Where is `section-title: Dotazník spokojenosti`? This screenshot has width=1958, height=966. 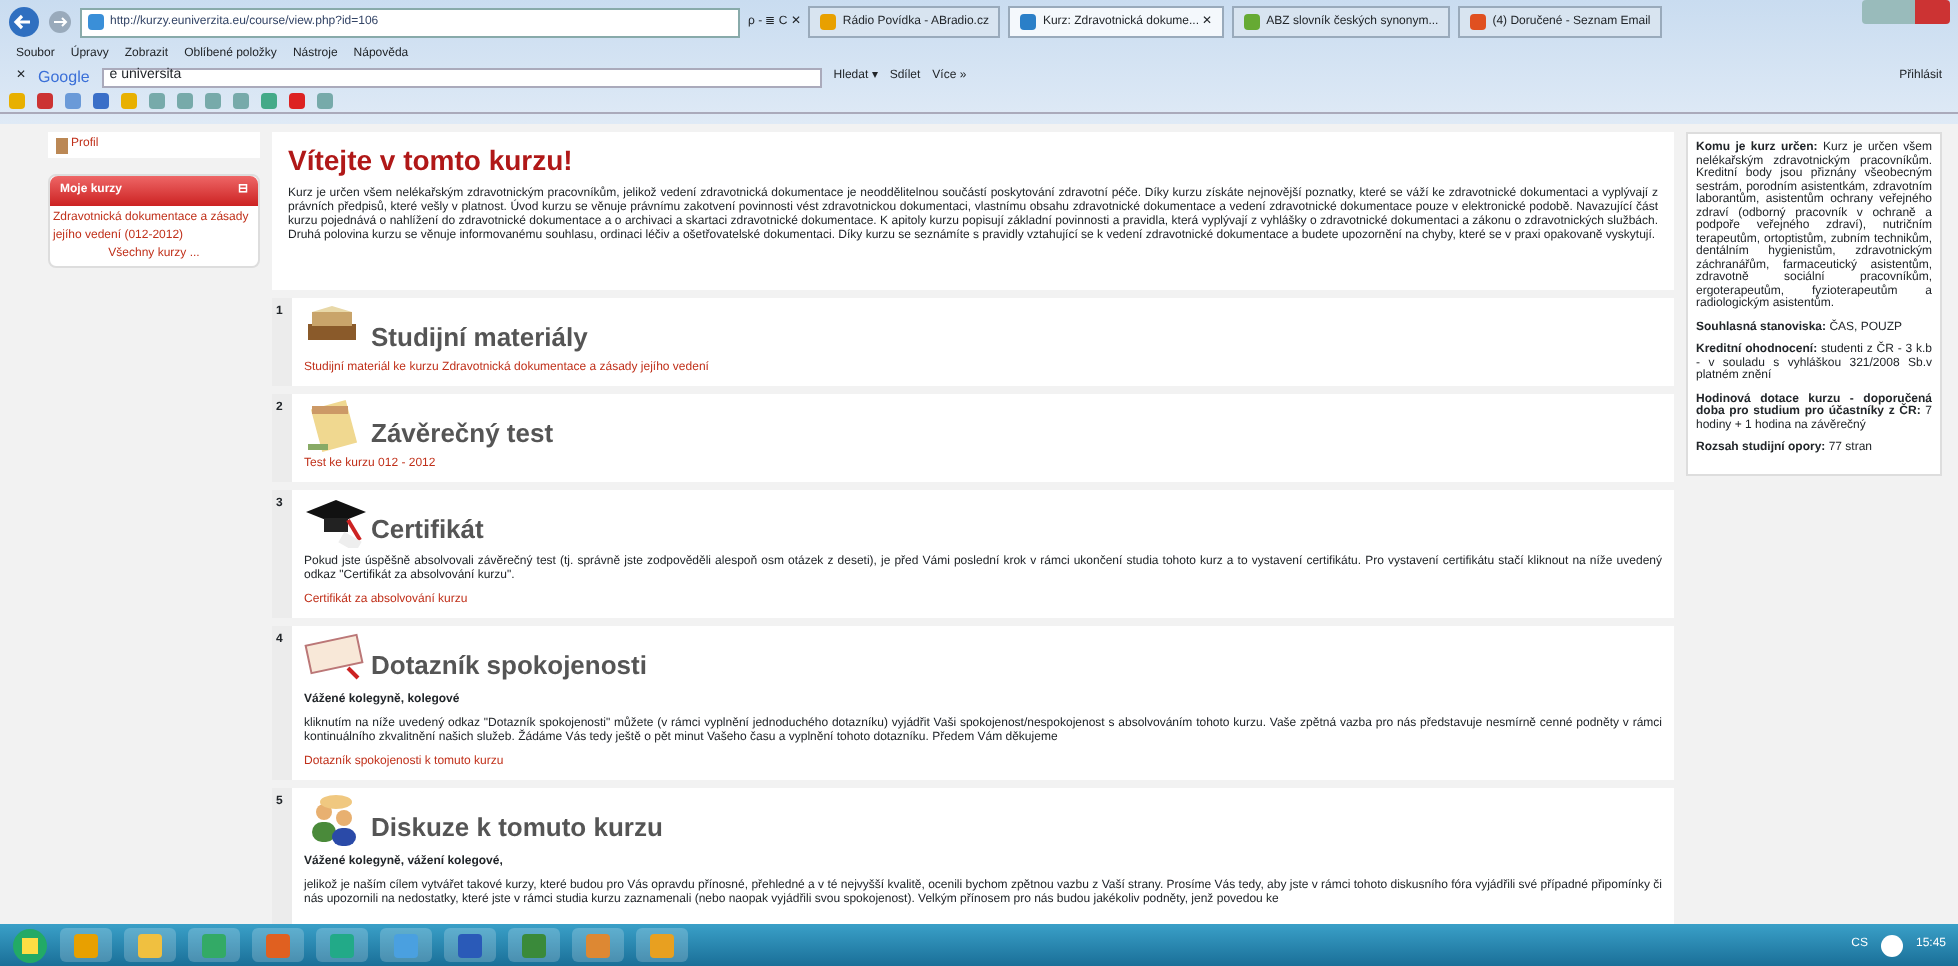
section-title: Dotazník spokojenosti is located at coordinates (509, 665).